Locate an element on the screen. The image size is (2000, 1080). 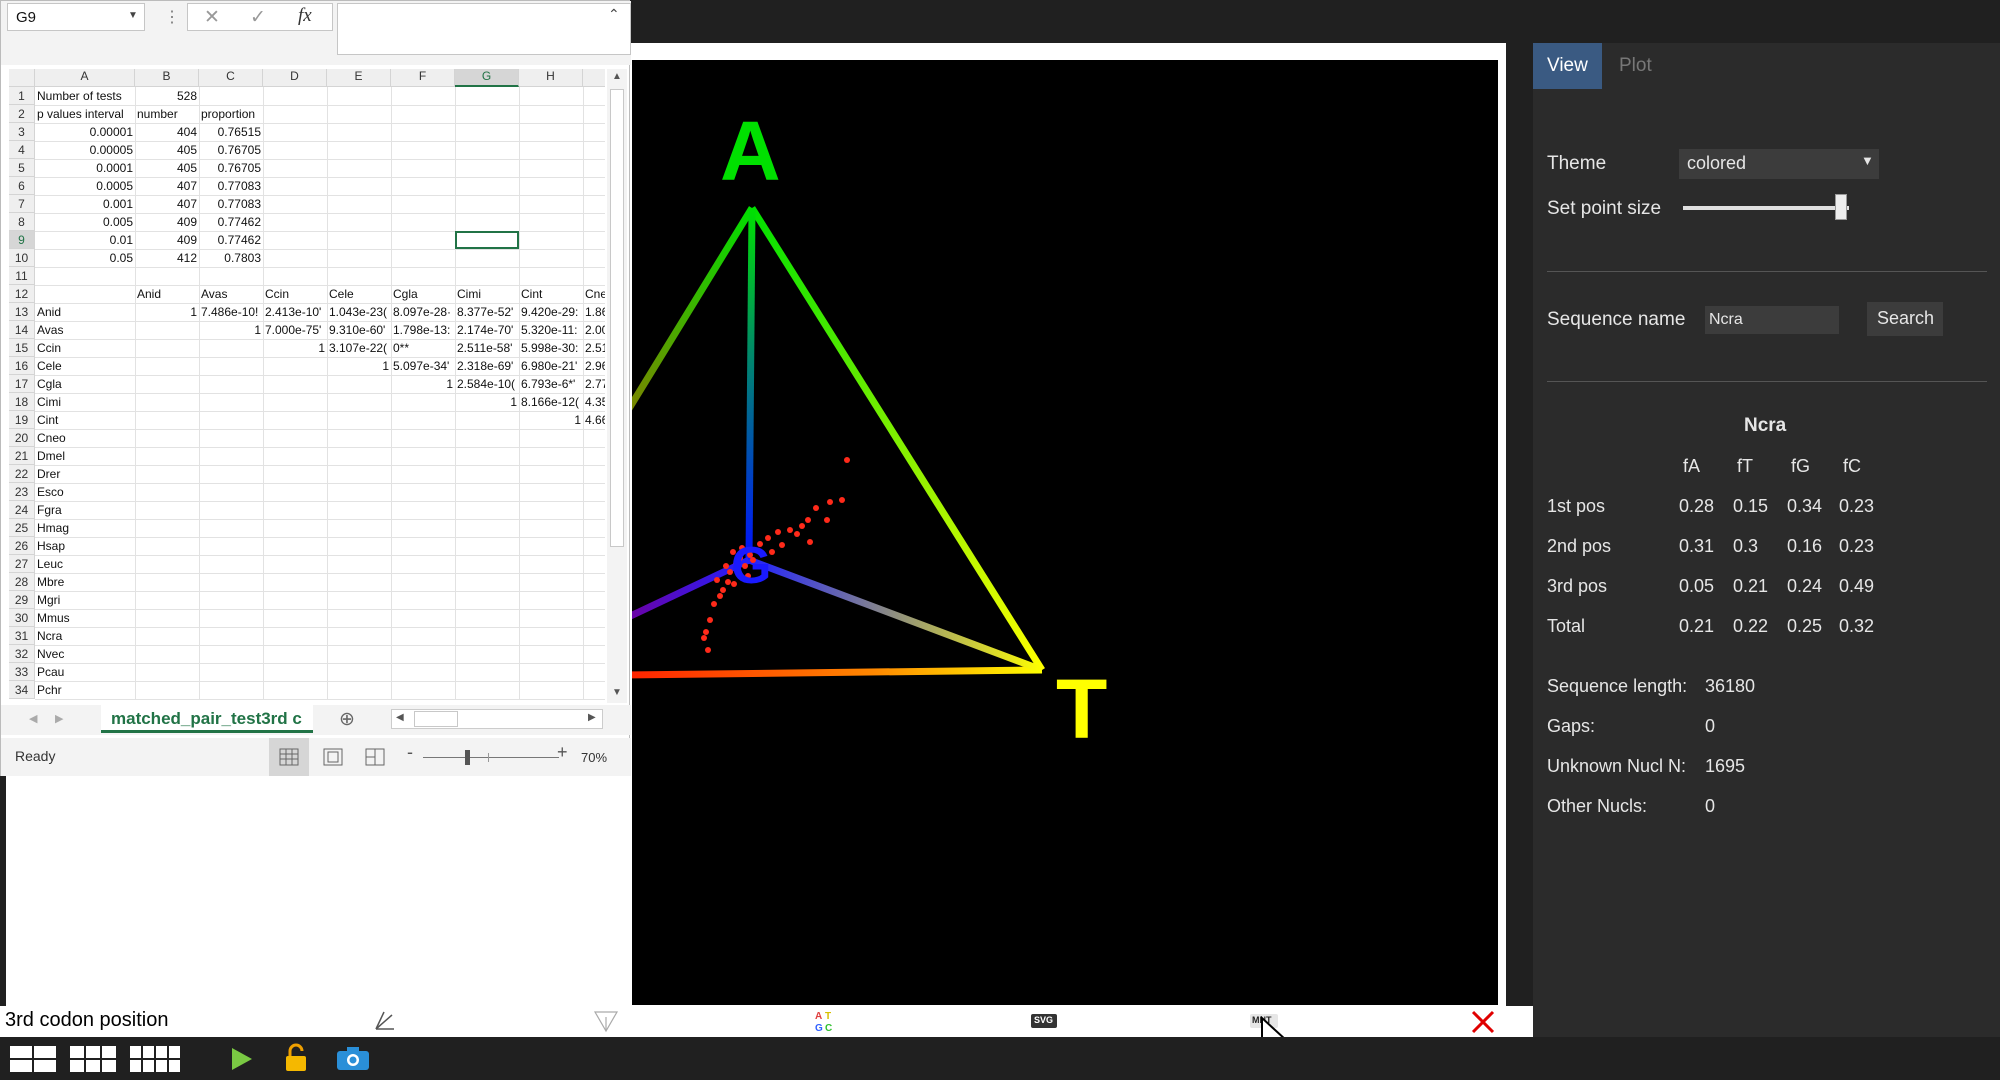
cell: 407 is located at coordinates (167, 186).